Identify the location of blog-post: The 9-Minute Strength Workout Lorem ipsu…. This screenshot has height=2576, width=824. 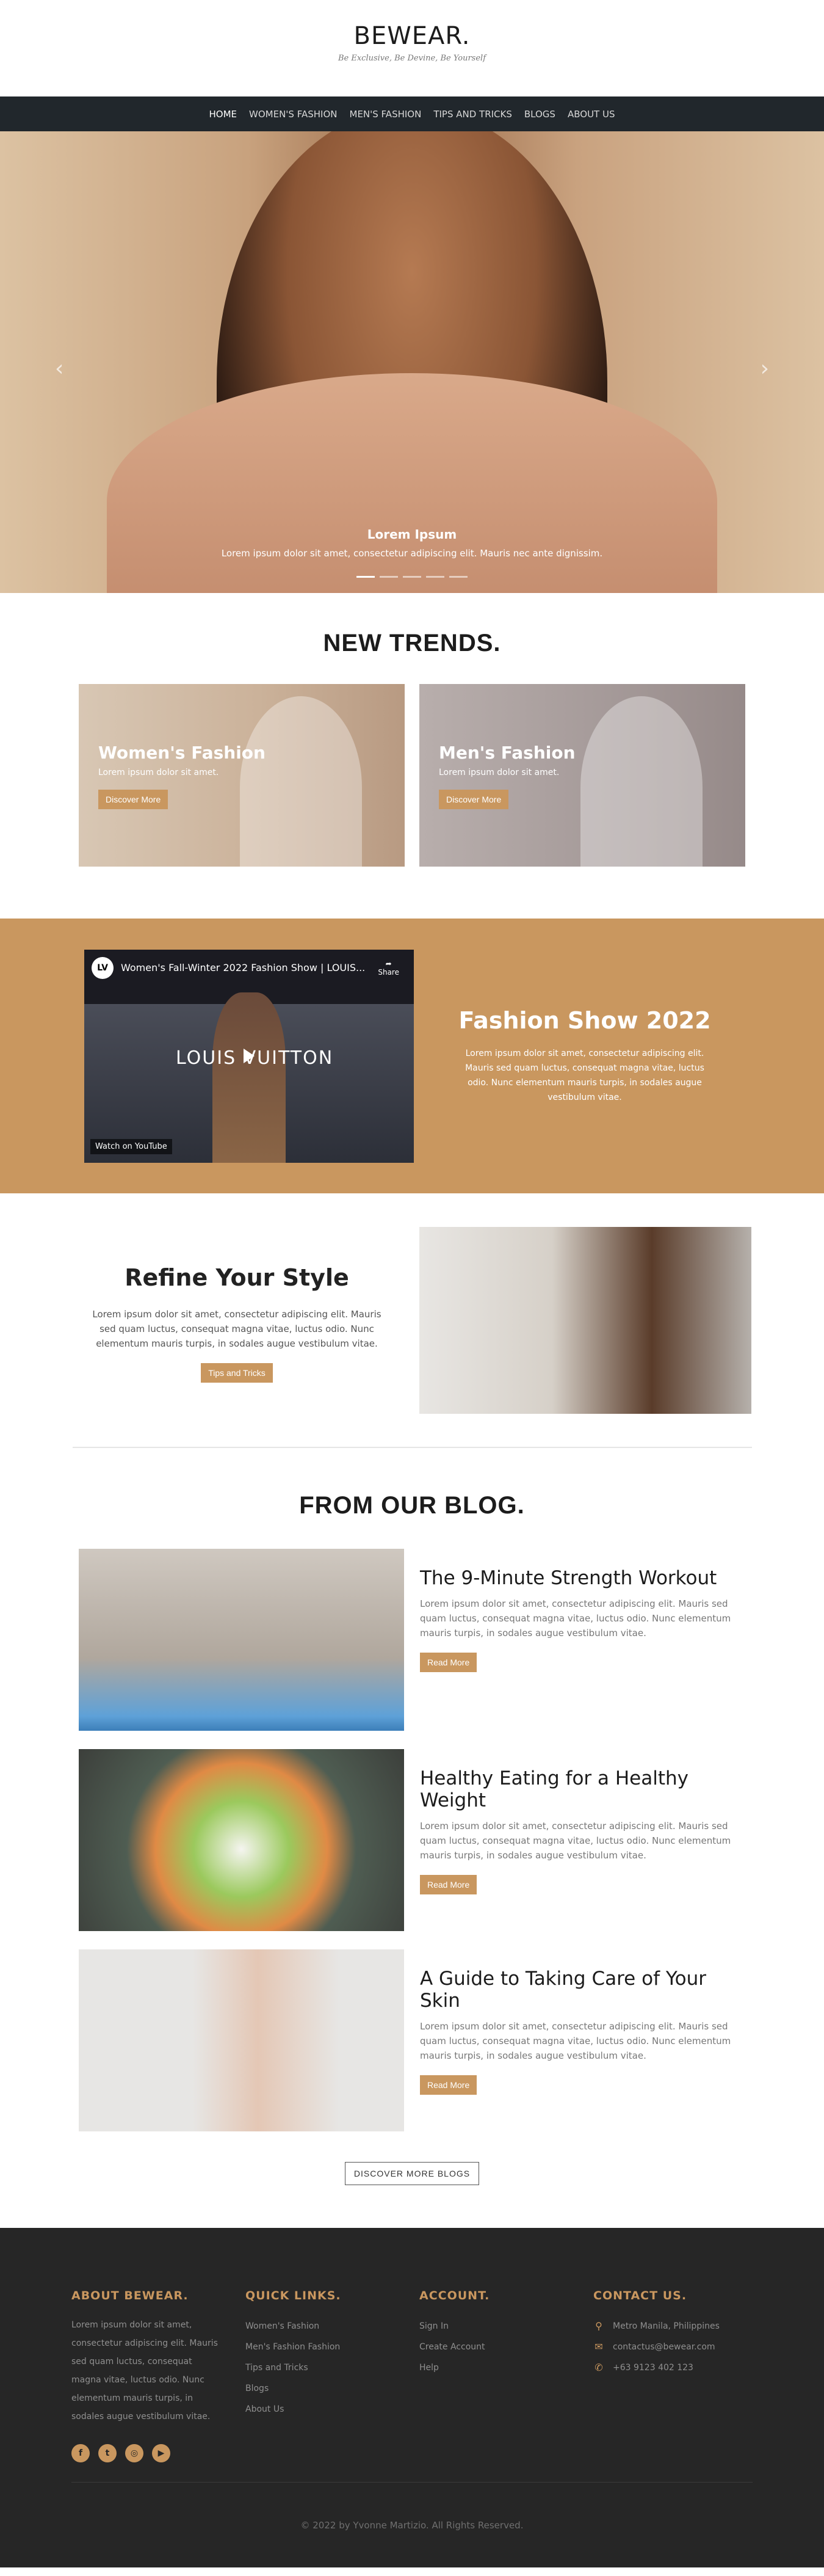
(451, 1640).